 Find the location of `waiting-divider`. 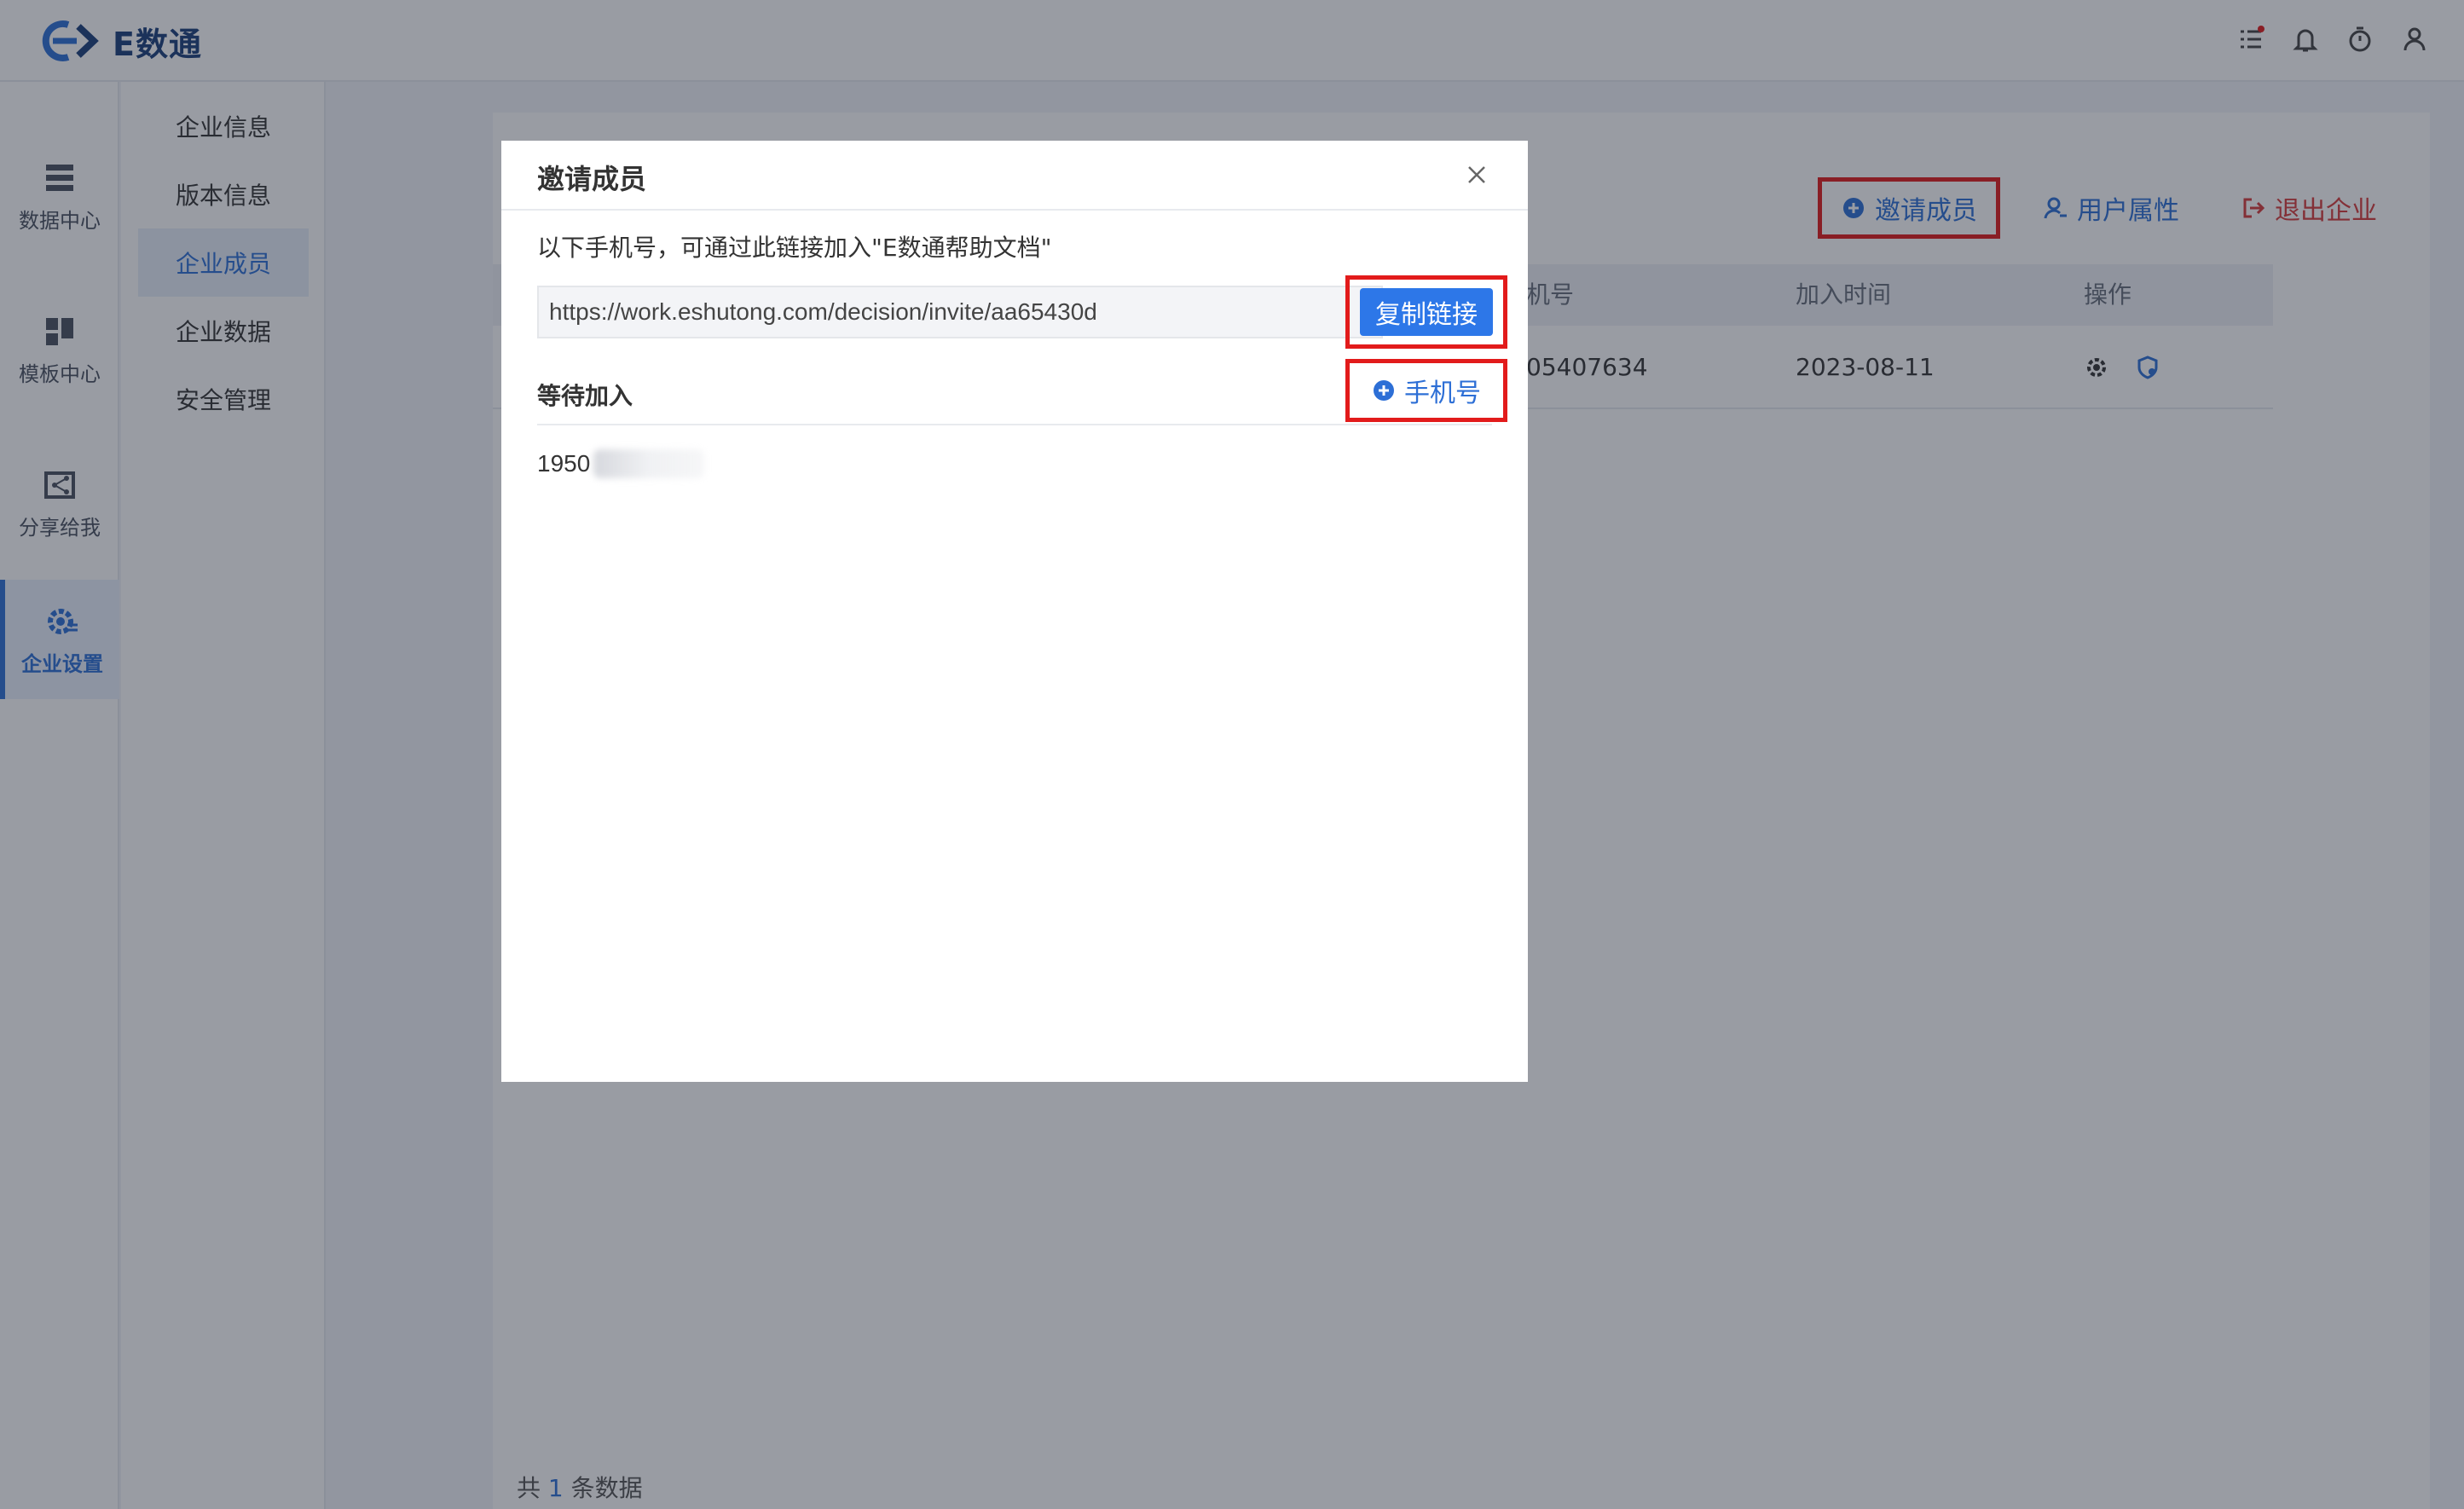

waiting-divider is located at coordinates (1015, 425).